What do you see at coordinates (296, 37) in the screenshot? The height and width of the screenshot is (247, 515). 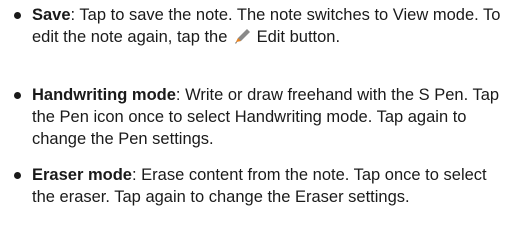 I see `description-save-part2: Edit button.` at bounding box center [296, 37].